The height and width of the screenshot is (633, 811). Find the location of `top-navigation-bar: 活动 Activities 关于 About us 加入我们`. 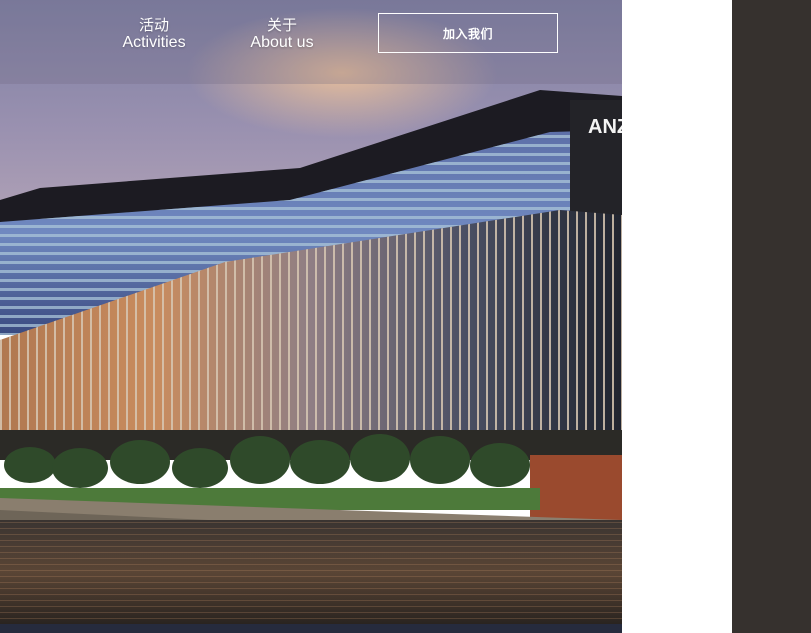

top-navigation-bar: 活动 Activities 关于 About us 加入我们 is located at coordinates (311, 42).